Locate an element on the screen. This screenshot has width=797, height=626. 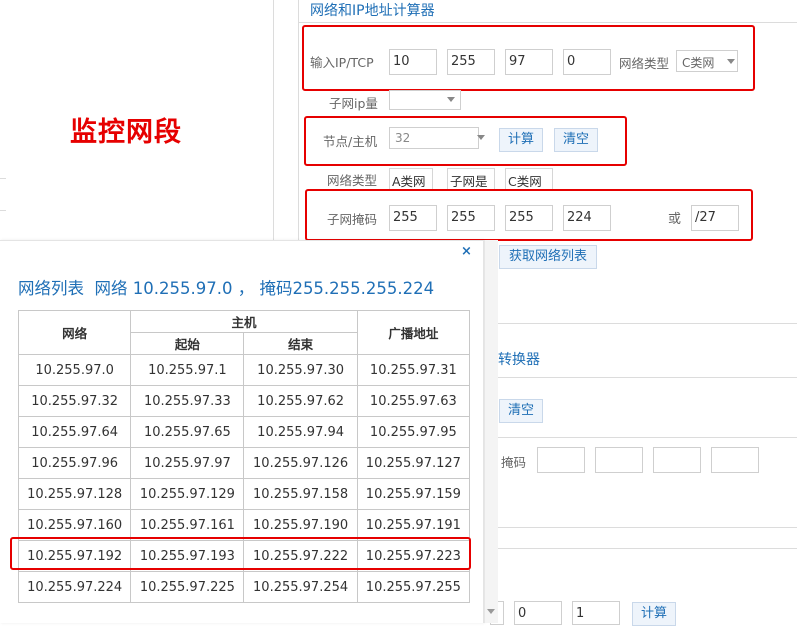
col-start: 起始 is located at coordinates (187, 343).